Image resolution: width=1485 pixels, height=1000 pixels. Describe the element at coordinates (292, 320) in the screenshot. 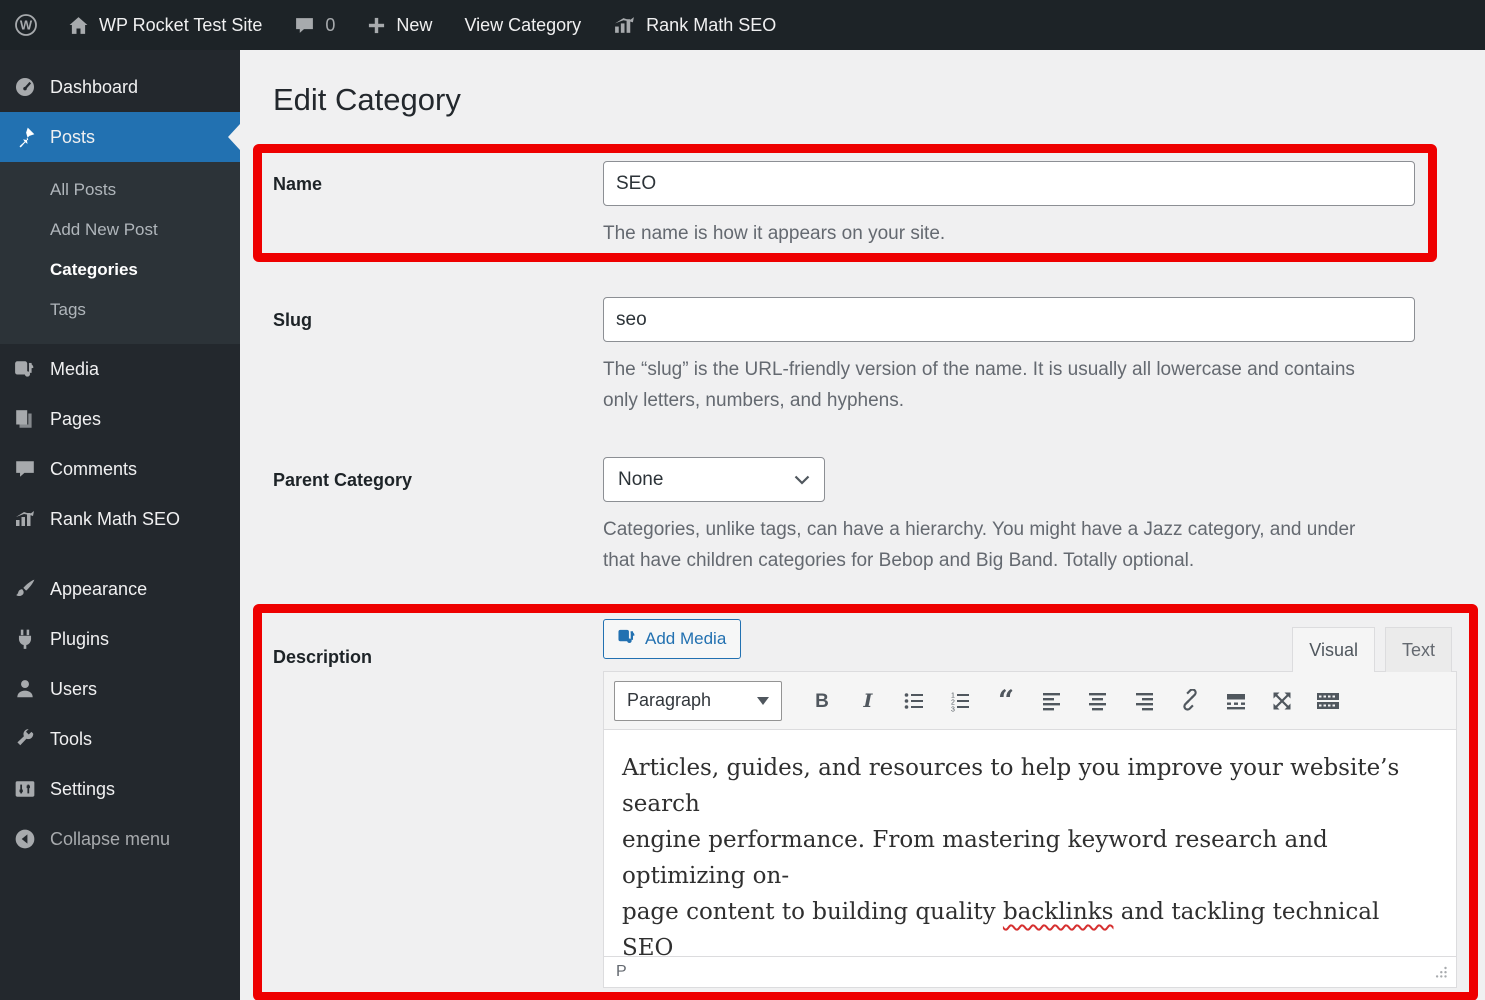

I see `slug-label: Slug` at that location.